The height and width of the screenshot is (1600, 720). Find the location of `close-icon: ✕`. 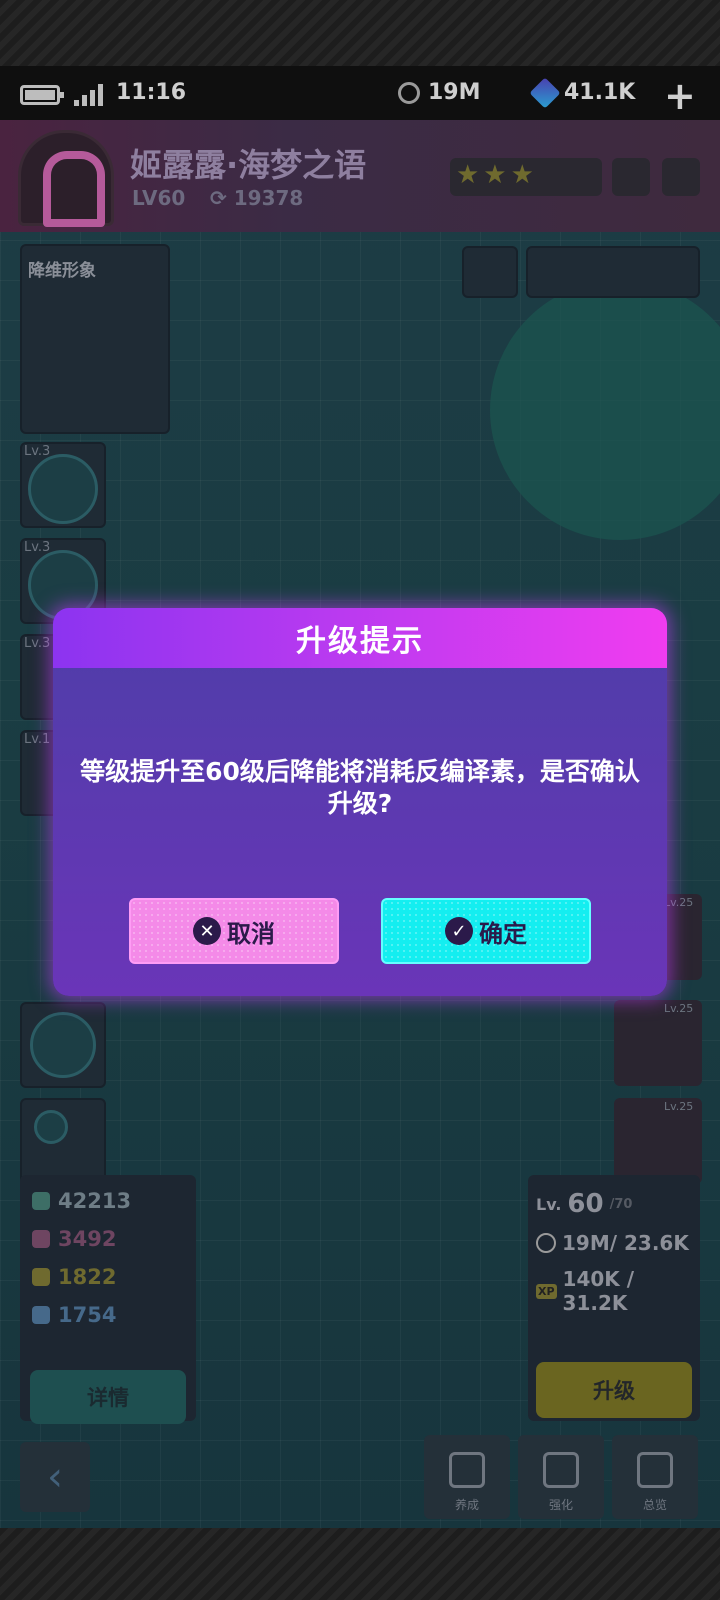

close-icon: ✕ is located at coordinates (207, 931).